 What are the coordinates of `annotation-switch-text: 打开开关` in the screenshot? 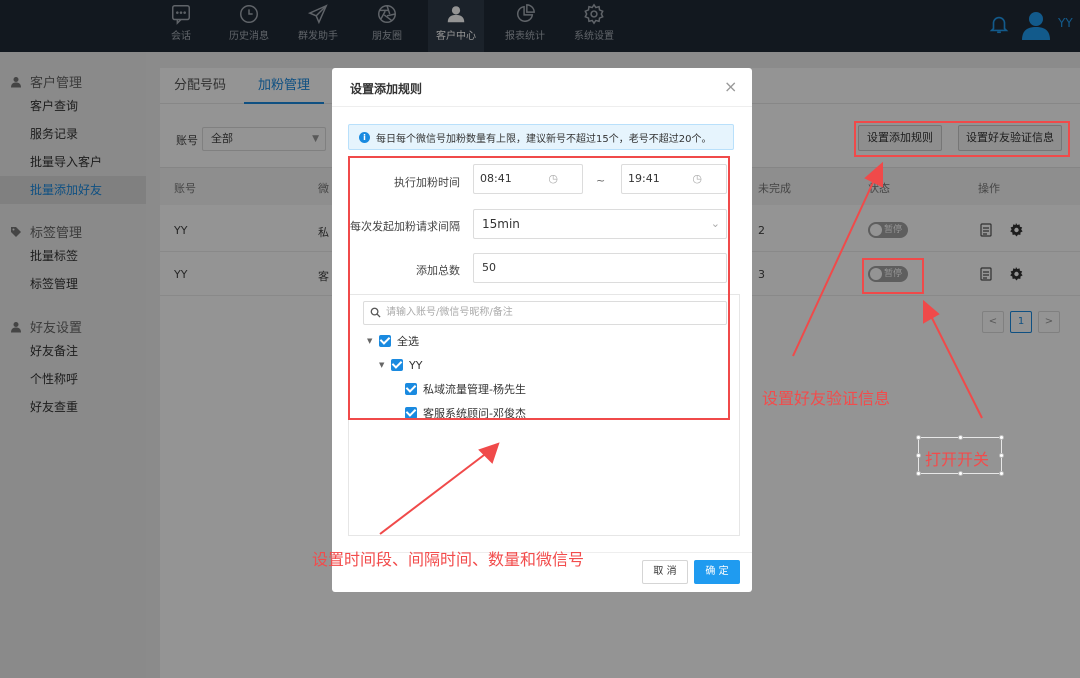 It's located at (957, 459).